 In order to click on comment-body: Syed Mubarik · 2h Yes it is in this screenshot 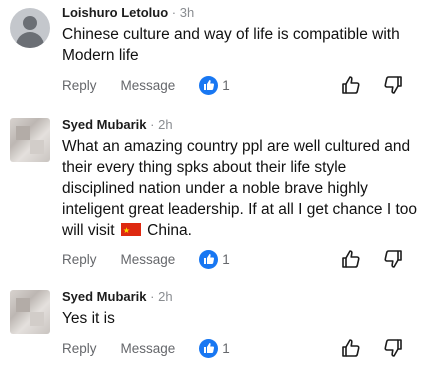, I will do `click(239, 308)`.